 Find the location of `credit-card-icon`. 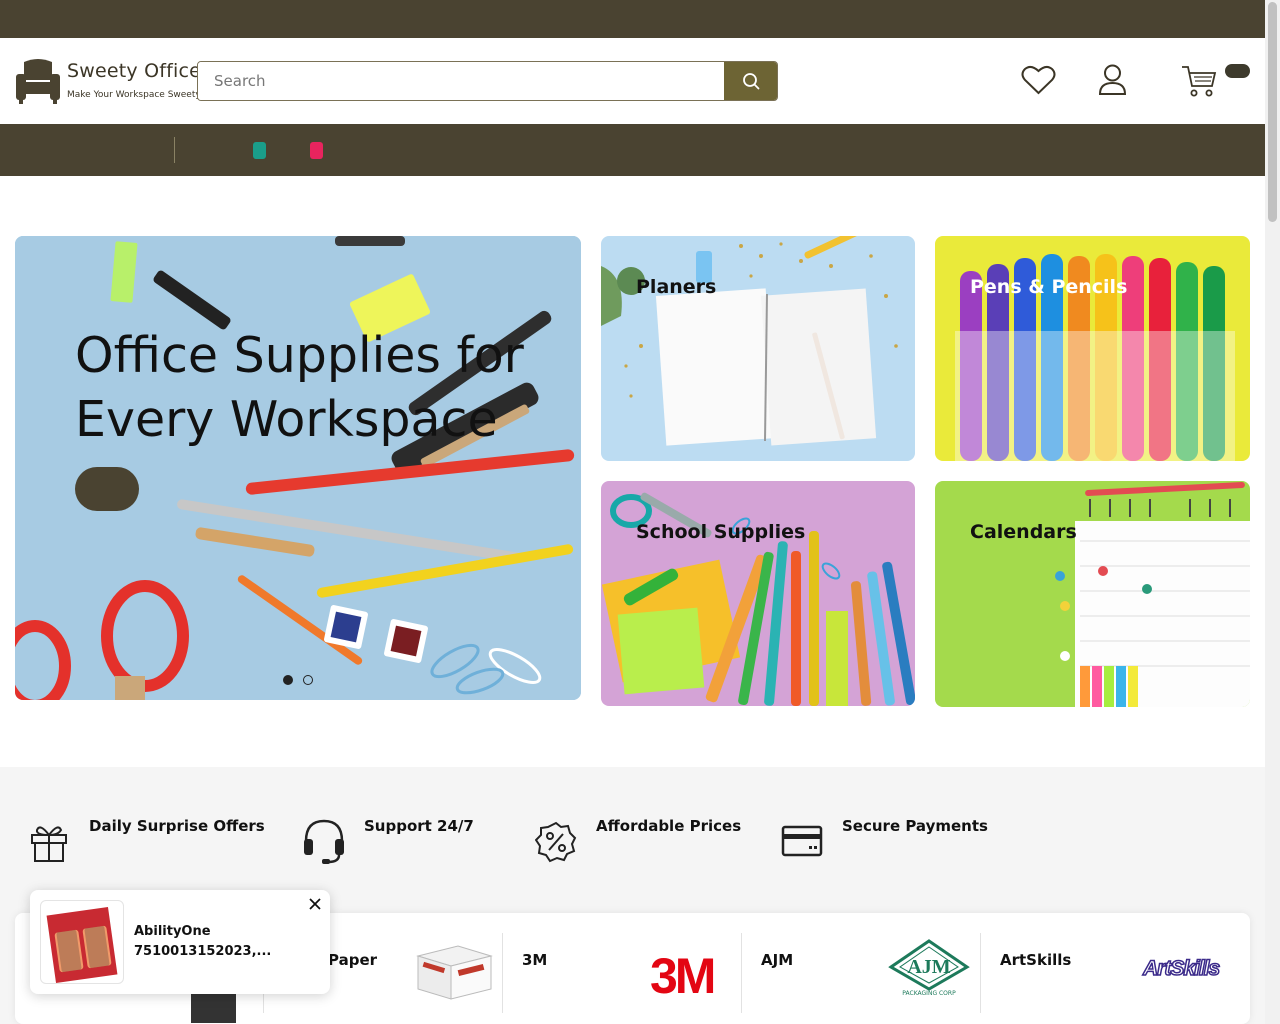

credit-card-icon is located at coordinates (802, 841).